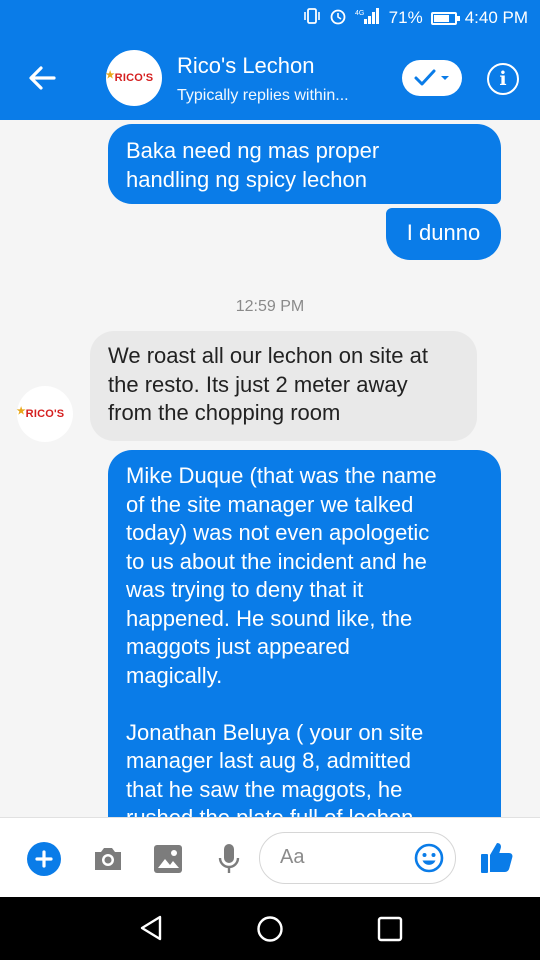 The height and width of the screenshot is (960, 540). I want to click on message-composer, so click(270, 857).